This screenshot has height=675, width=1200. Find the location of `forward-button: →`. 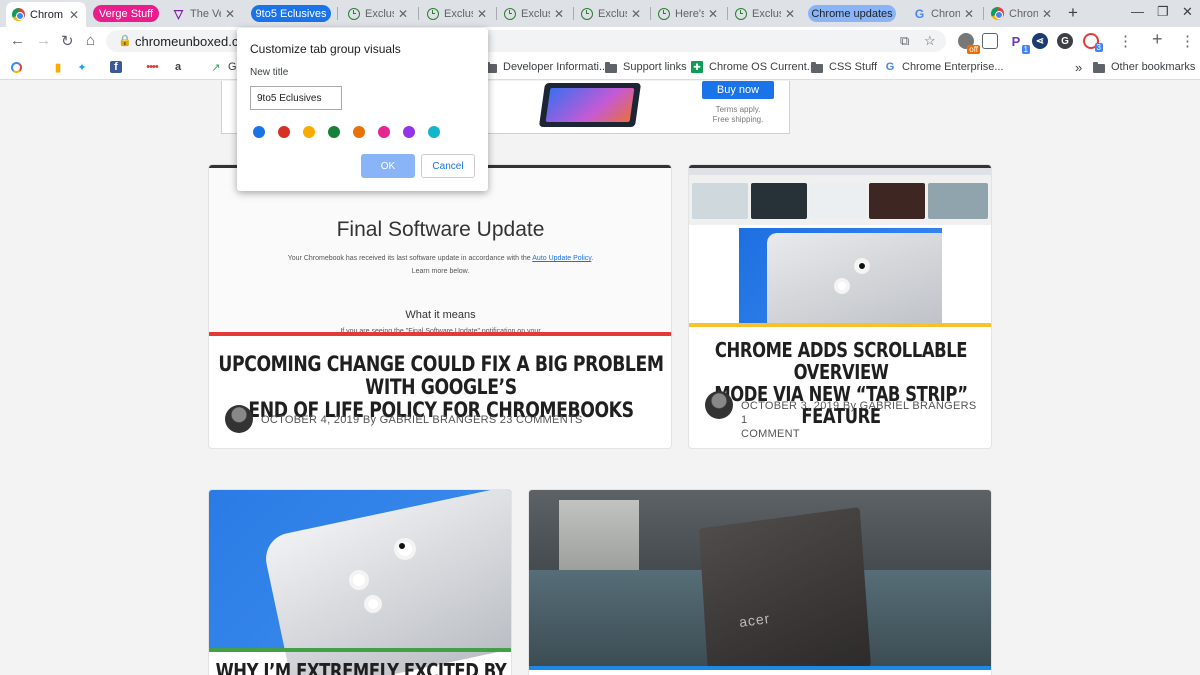

forward-button: → is located at coordinates (43, 40).